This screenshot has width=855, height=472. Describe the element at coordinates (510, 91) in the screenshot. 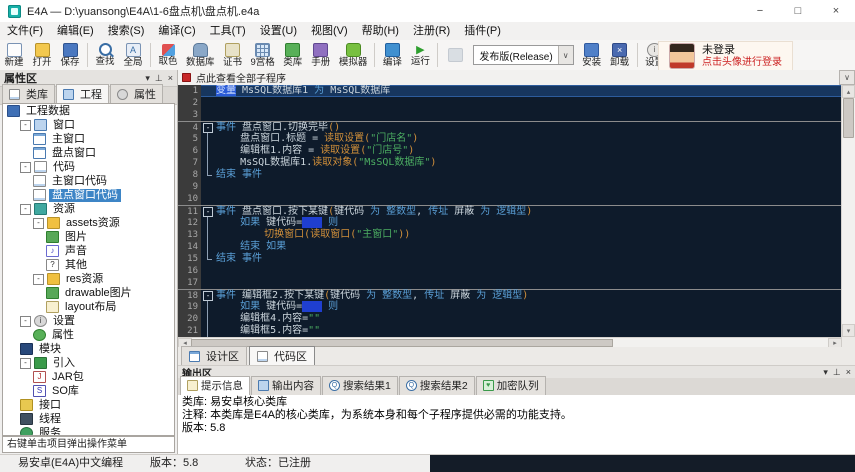

I see `code-line: 1 变量 MsSQL数据库1 为 MsSQL数据库` at that location.